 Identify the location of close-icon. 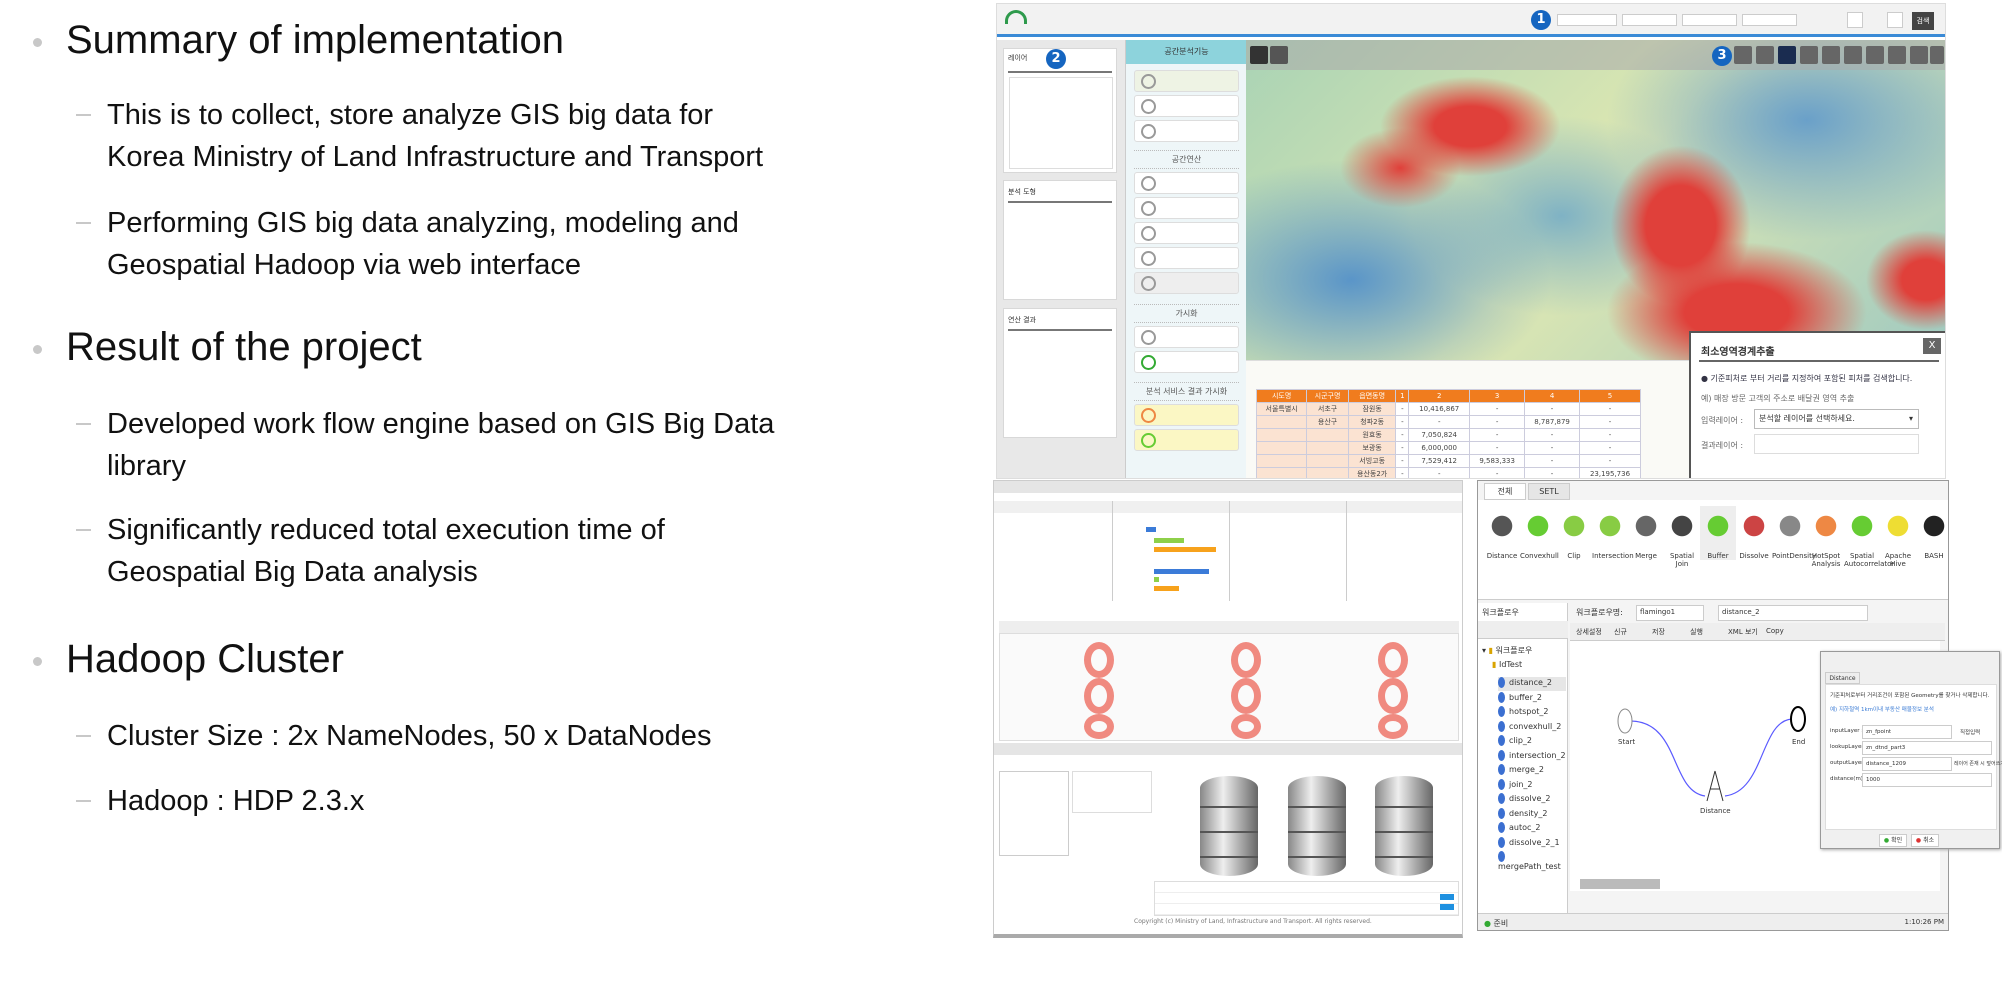
(1279, 55).